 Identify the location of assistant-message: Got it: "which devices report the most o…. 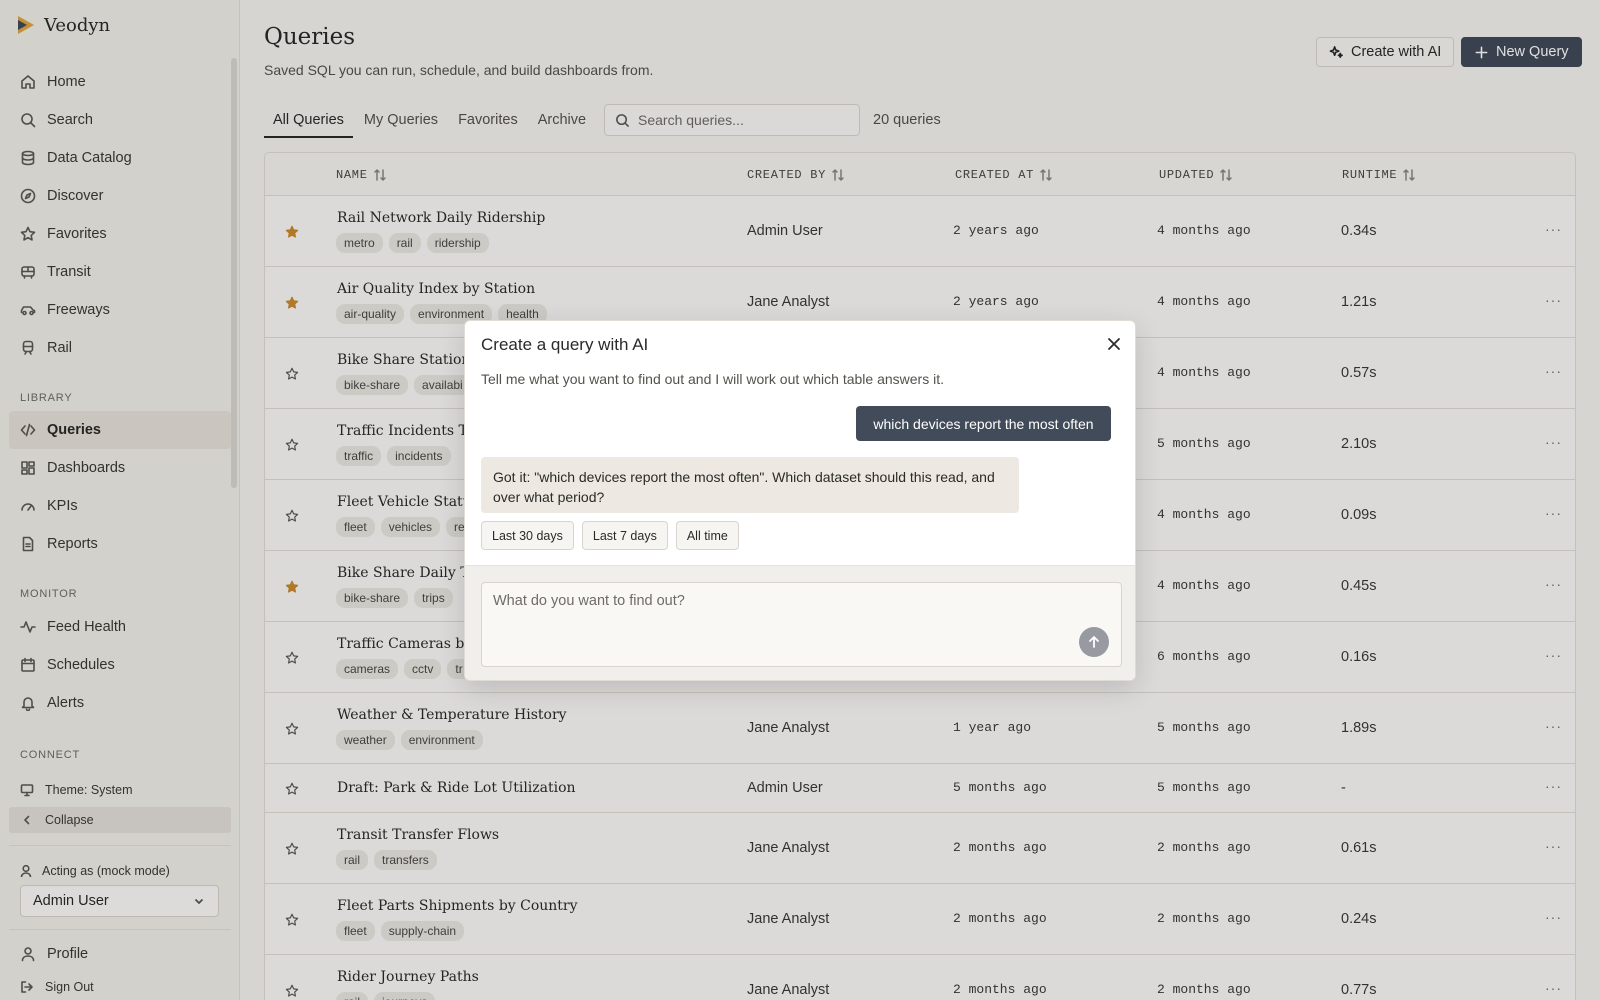
(750, 485).